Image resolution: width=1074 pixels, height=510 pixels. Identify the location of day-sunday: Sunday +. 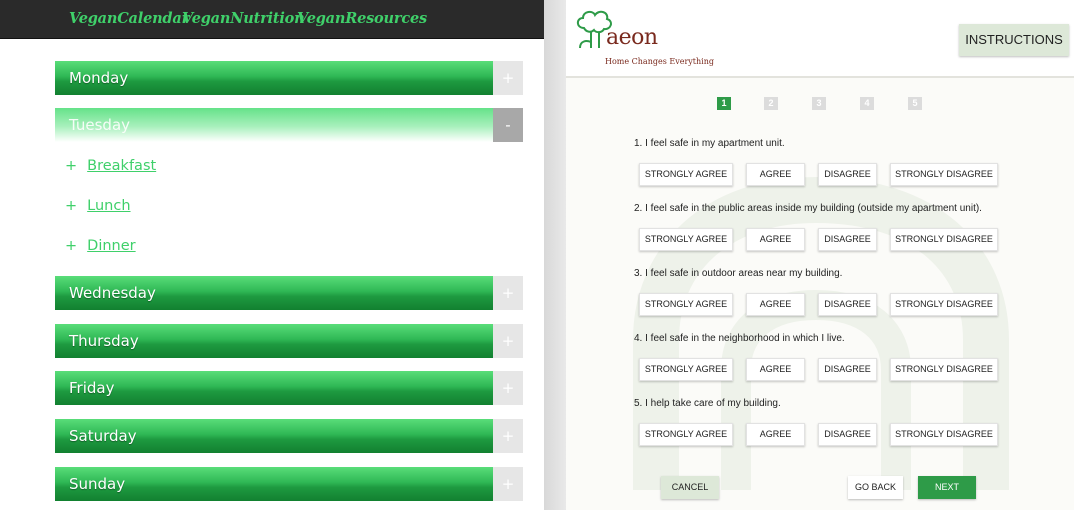
(289, 484).